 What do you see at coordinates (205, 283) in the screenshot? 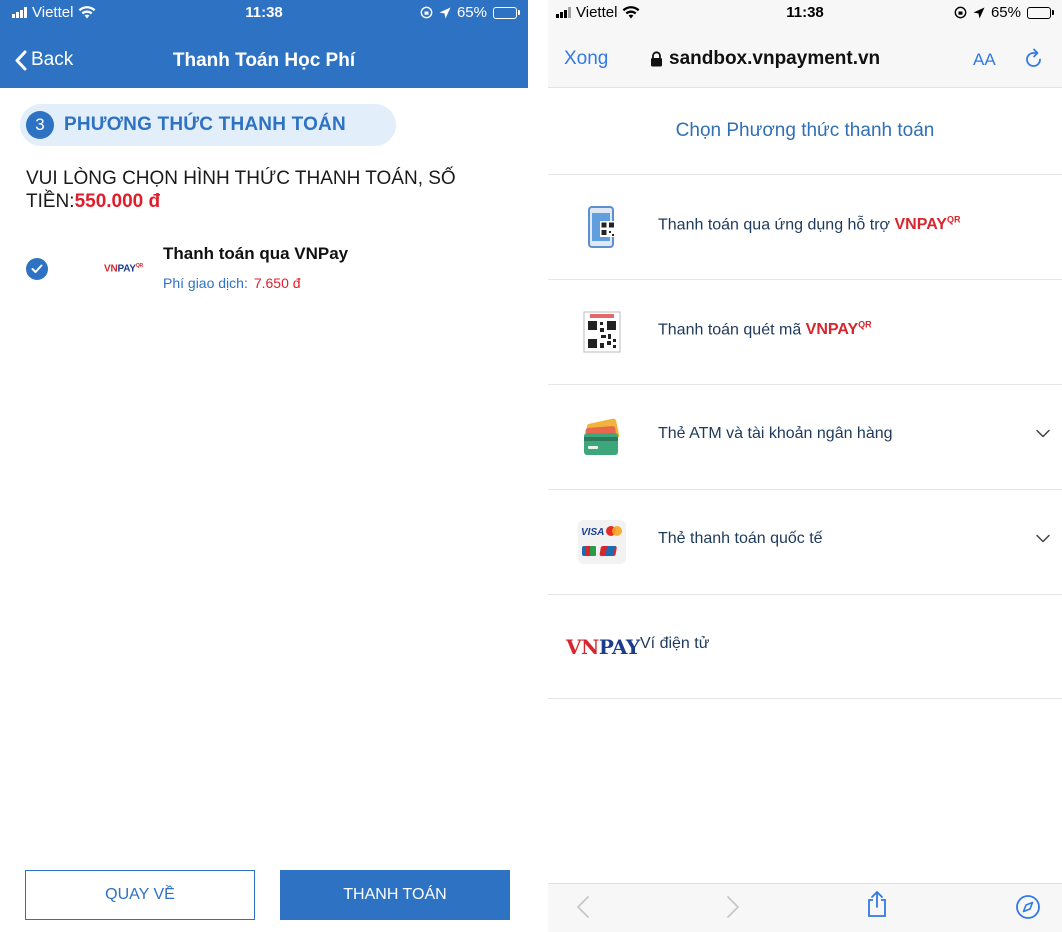
I see `fee-label: Phí giao dịch:` at bounding box center [205, 283].